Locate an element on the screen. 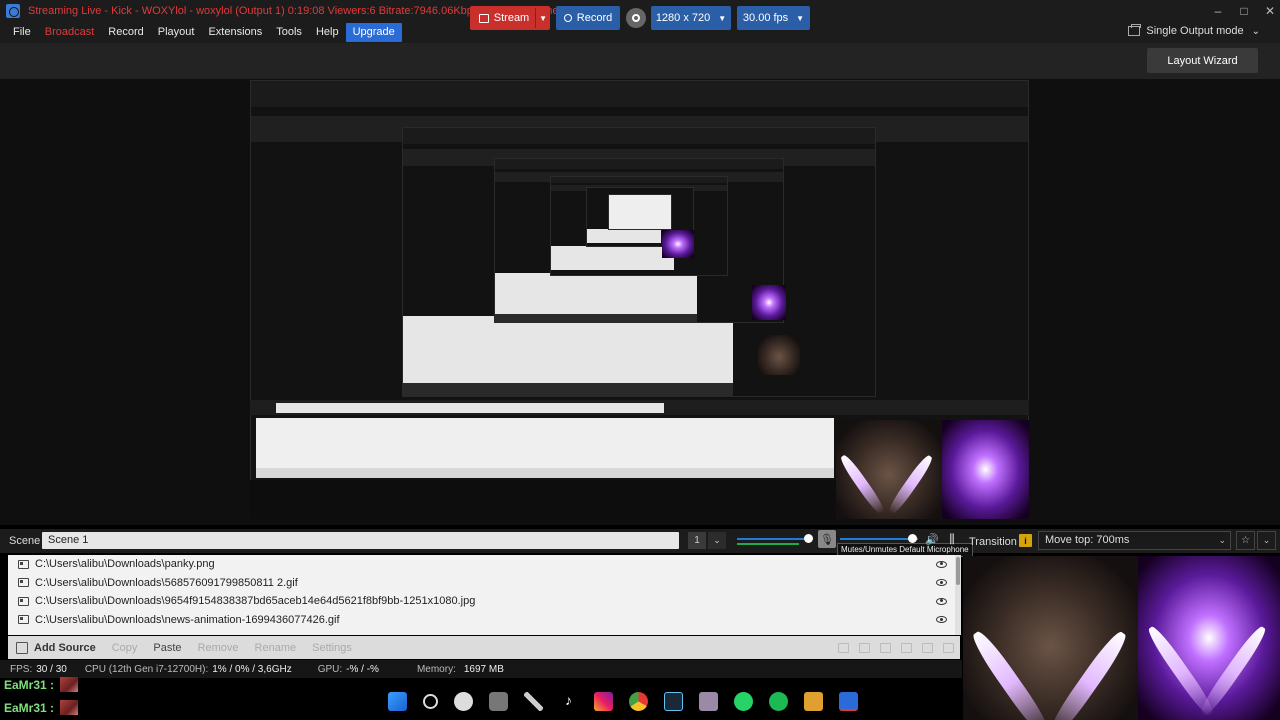 The image size is (1280, 720). list-item: C:\Users\alibu\Downloads\panky.png is located at coordinates (482, 564).